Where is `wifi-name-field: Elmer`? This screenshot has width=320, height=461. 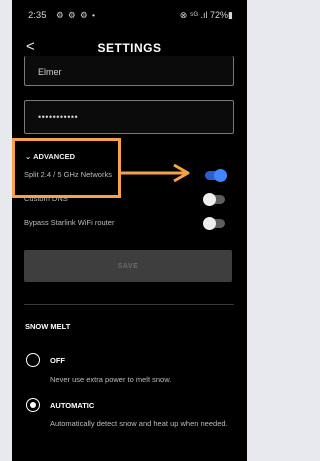 wifi-name-field: Elmer is located at coordinates (129, 71).